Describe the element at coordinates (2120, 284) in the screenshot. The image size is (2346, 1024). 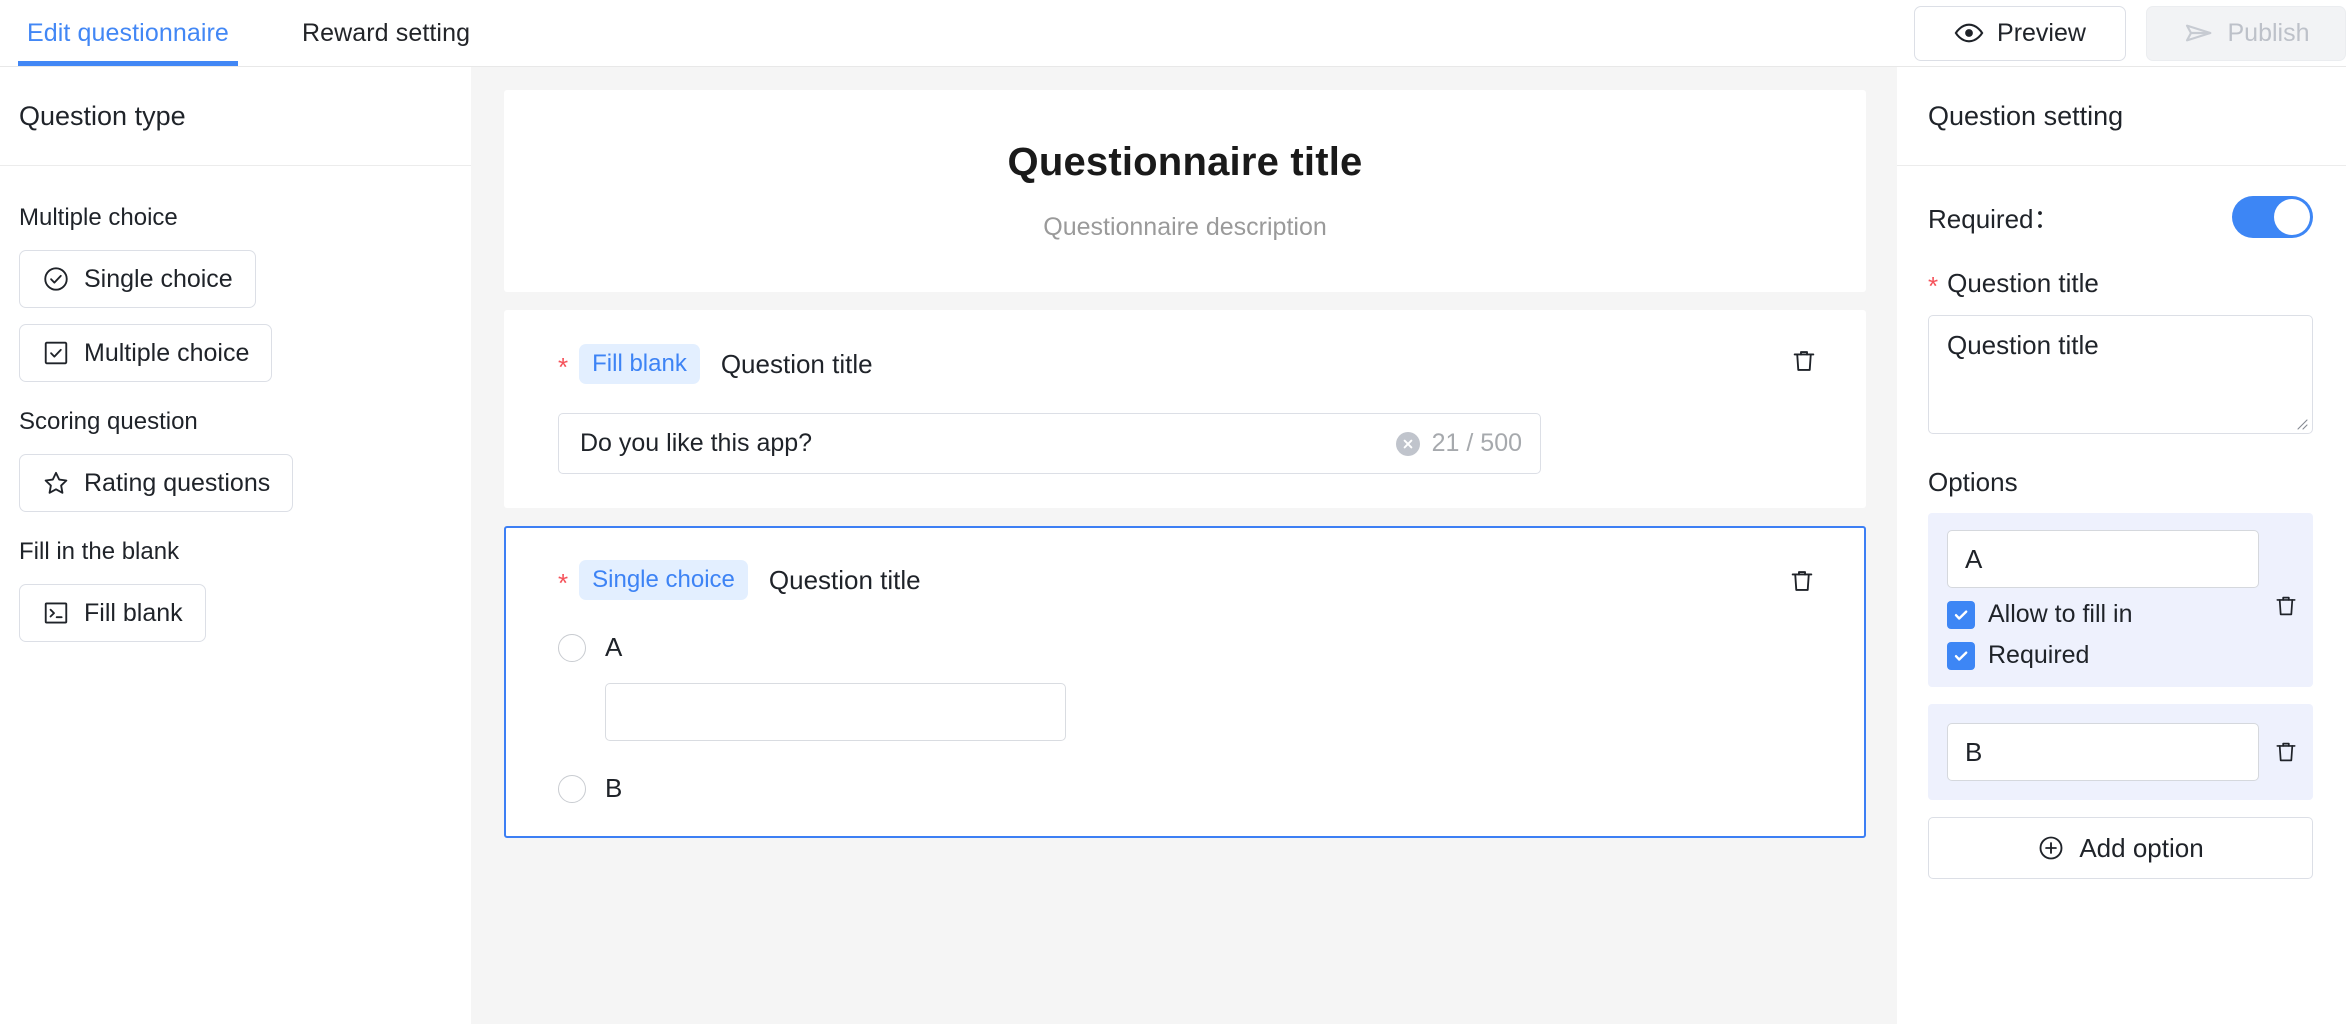
I see `question-title-field-label: * Question title` at that location.